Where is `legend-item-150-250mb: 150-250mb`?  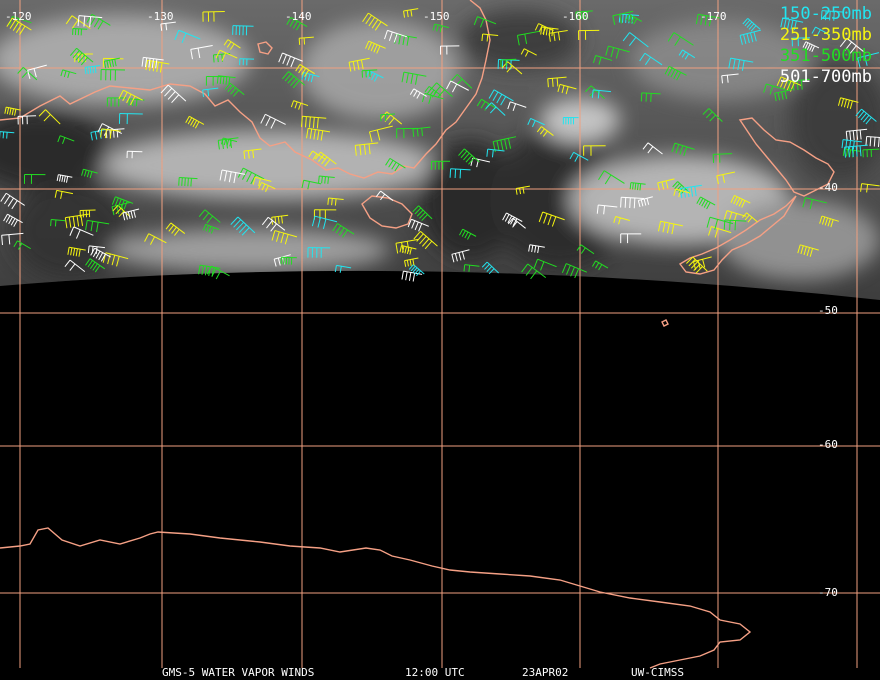
legend-item-150-250mb: 150-250mb is located at coordinates (825, 14).